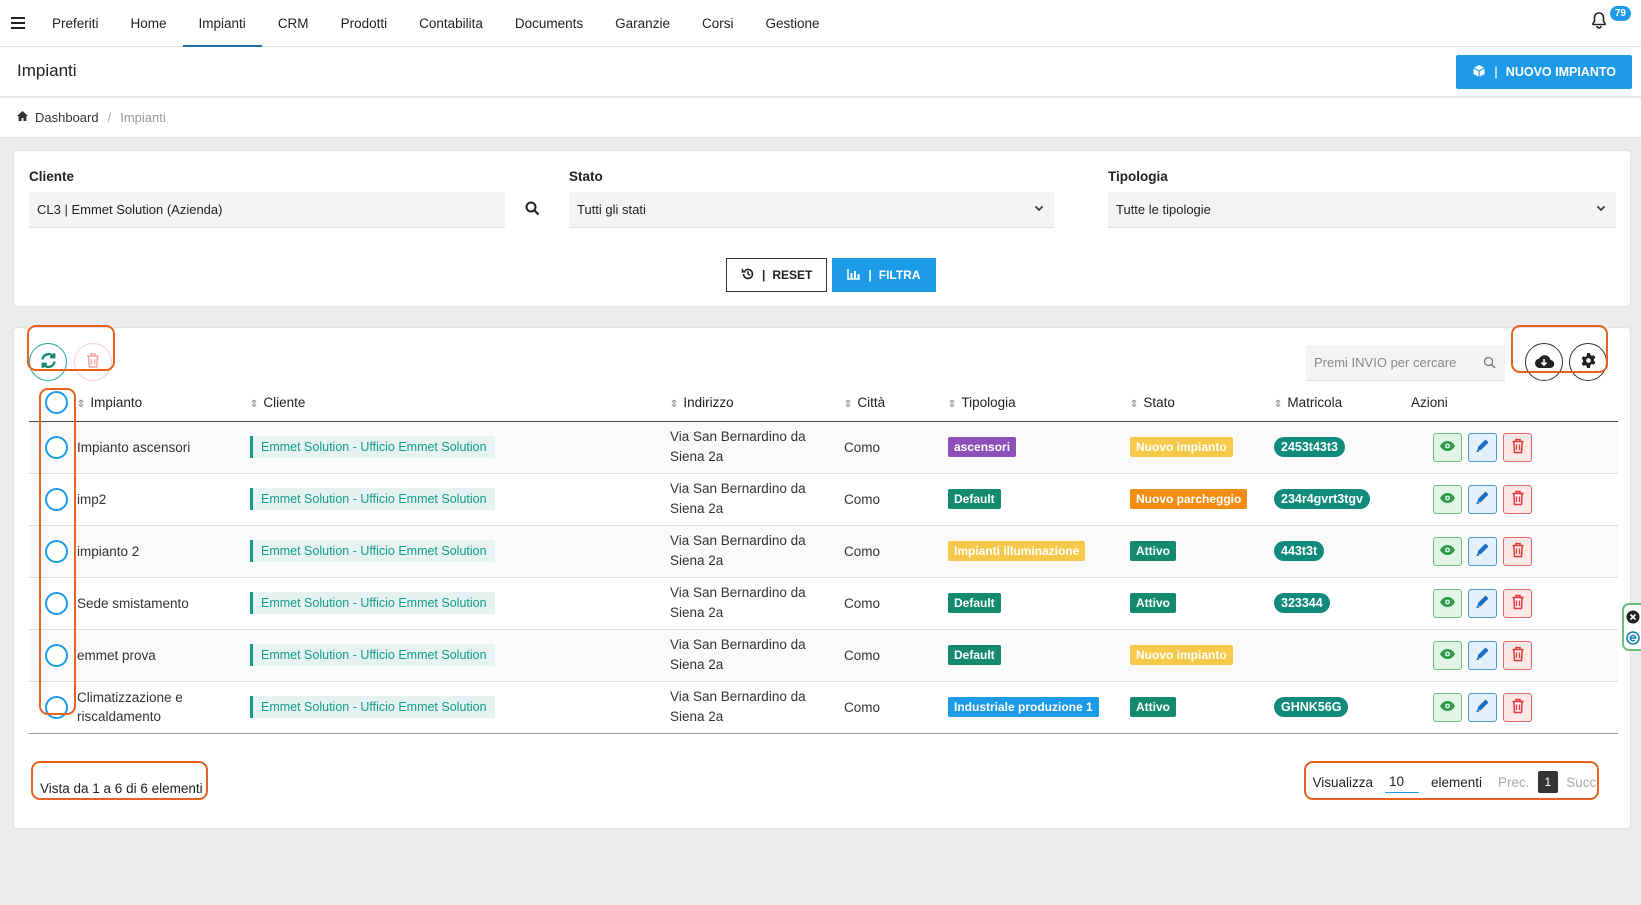 The width and height of the screenshot is (1641, 905). Describe the element at coordinates (1633, 618) in the screenshot. I see `close-icon` at that location.